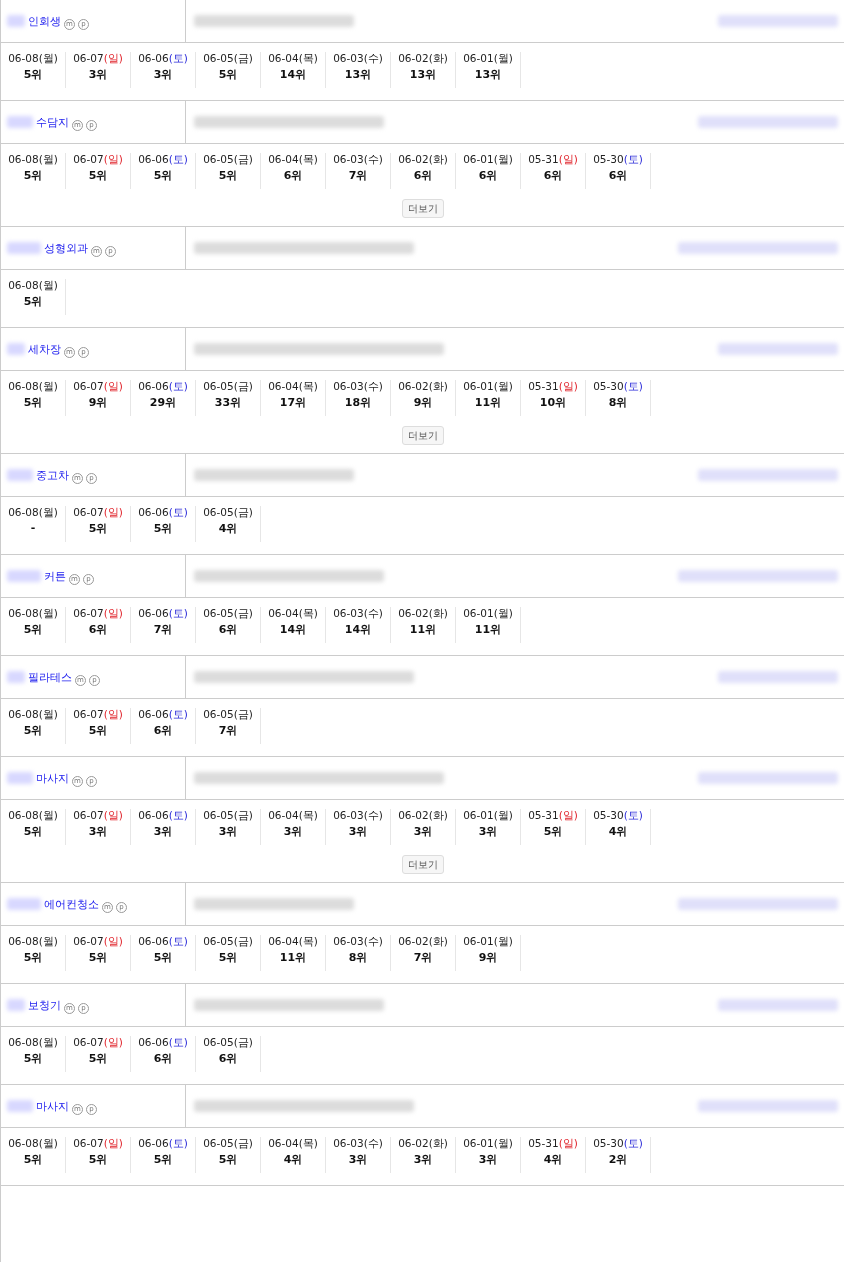 This screenshot has height=1262, width=844. I want to click on rank-value: 18위, so click(358, 402).